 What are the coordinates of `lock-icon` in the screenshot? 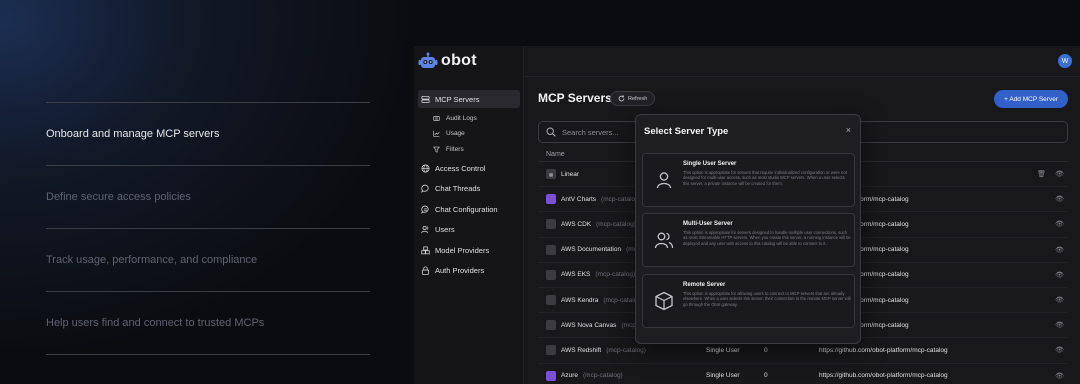 It's located at (425, 270).